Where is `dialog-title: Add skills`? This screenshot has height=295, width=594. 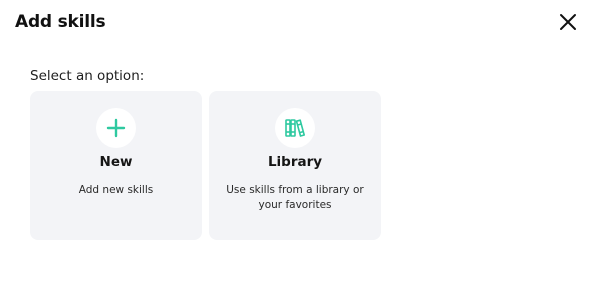
dialog-title: Add skills is located at coordinates (60, 22).